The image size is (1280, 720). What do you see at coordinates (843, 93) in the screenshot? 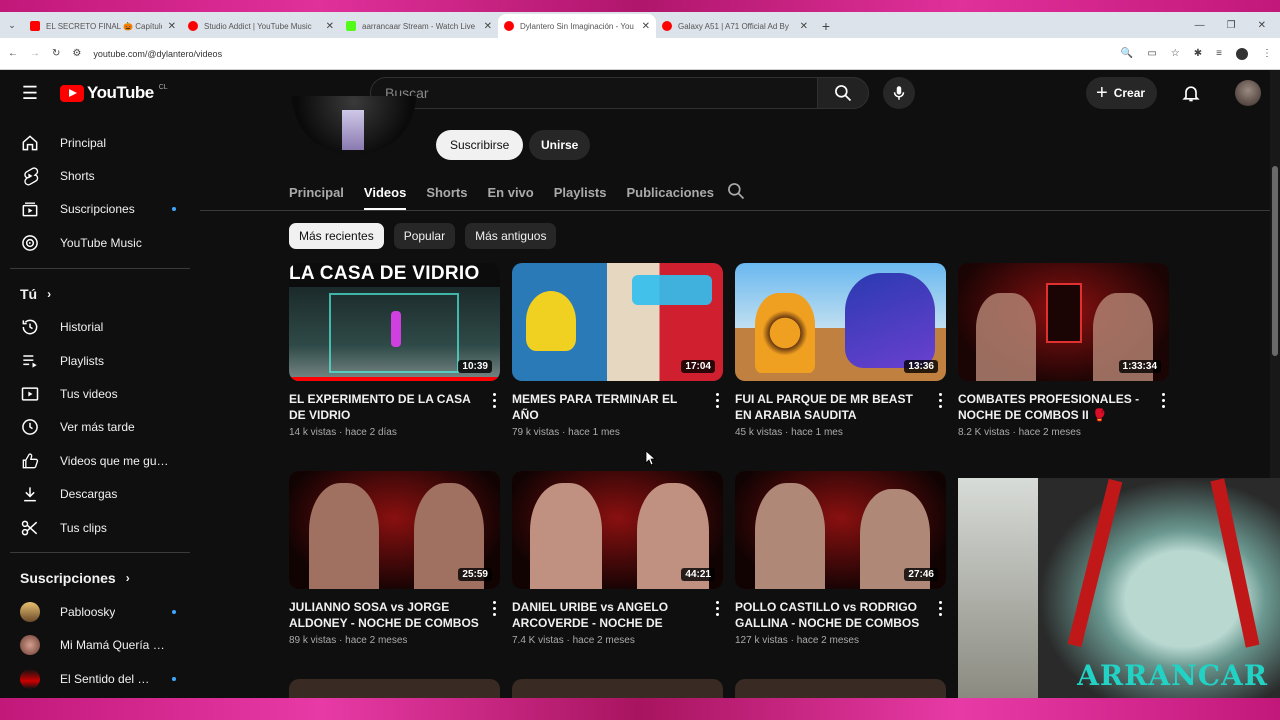
I see `search-button` at bounding box center [843, 93].